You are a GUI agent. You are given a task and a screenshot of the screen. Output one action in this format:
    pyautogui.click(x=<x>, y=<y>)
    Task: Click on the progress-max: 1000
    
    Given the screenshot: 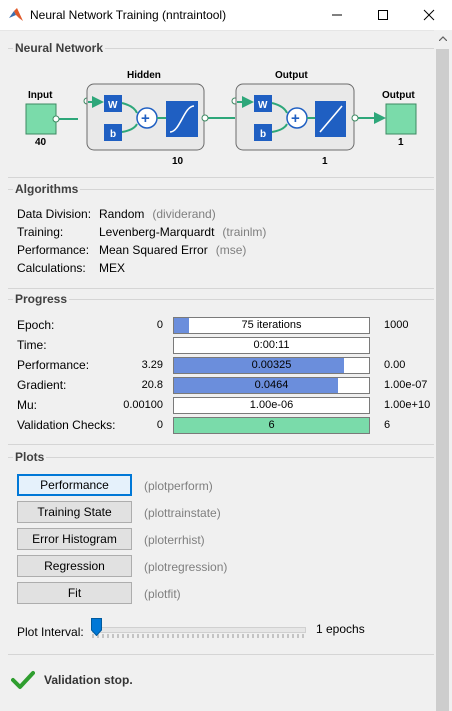 What is the action you would take?
    pyautogui.click(x=396, y=325)
    